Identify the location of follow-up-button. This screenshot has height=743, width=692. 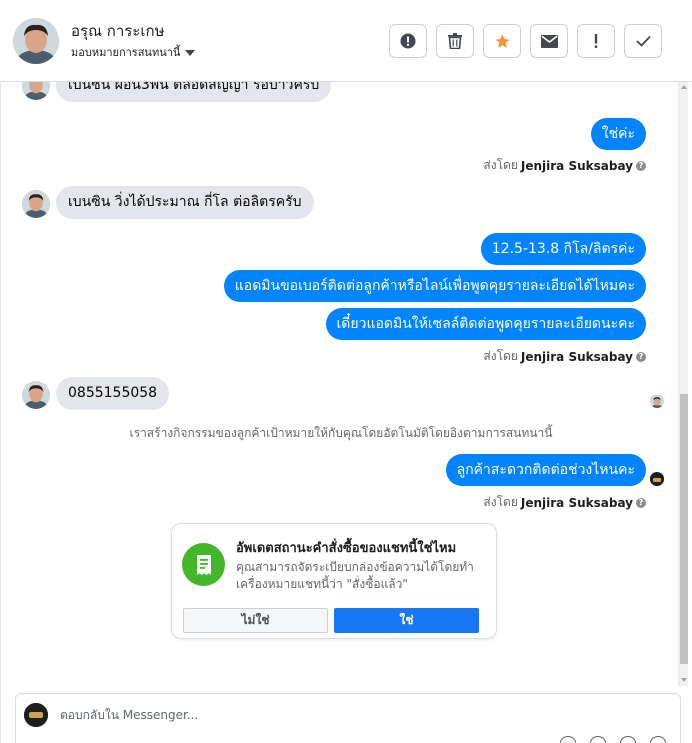
(596, 41).